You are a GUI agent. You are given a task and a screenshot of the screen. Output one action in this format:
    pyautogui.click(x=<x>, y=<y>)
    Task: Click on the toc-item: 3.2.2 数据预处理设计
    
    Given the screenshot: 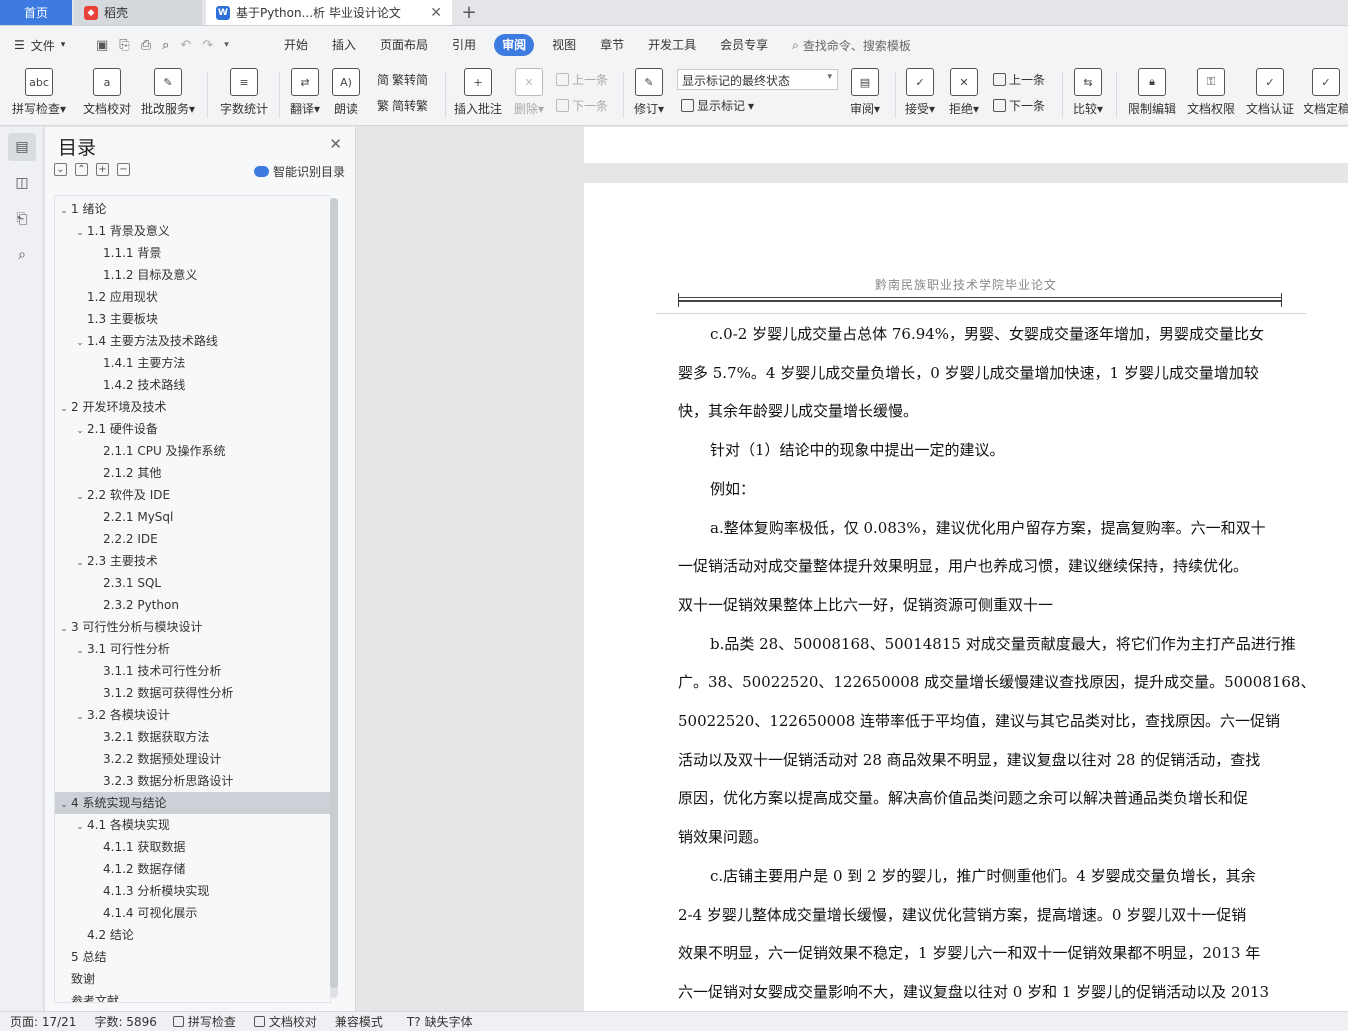 What is the action you would take?
    pyautogui.click(x=192, y=759)
    